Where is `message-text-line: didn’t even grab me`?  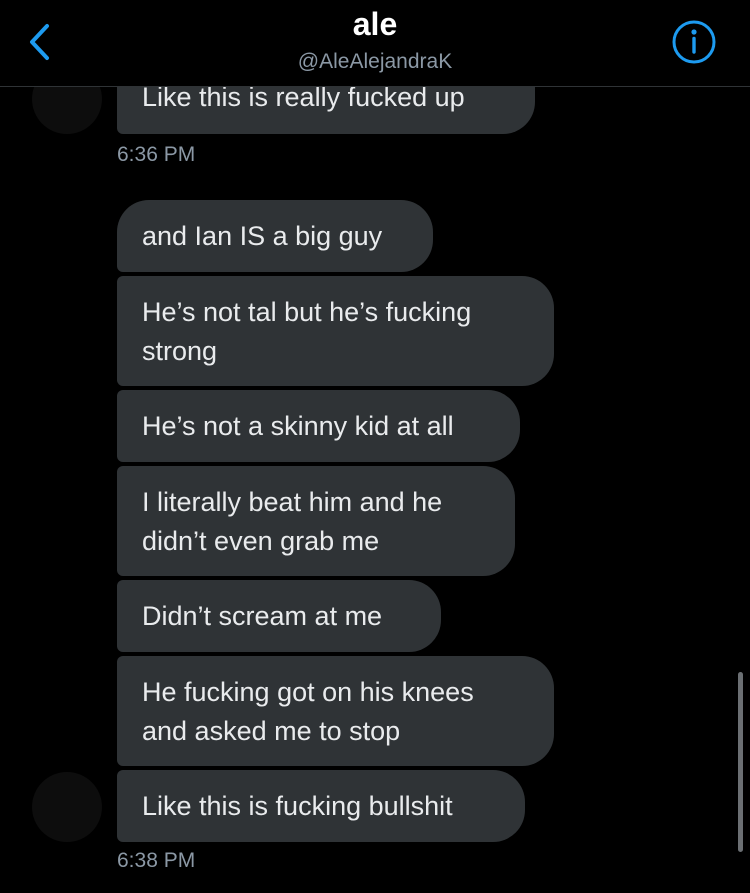
message-text-line: didn’t even grab me is located at coordinates (261, 541).